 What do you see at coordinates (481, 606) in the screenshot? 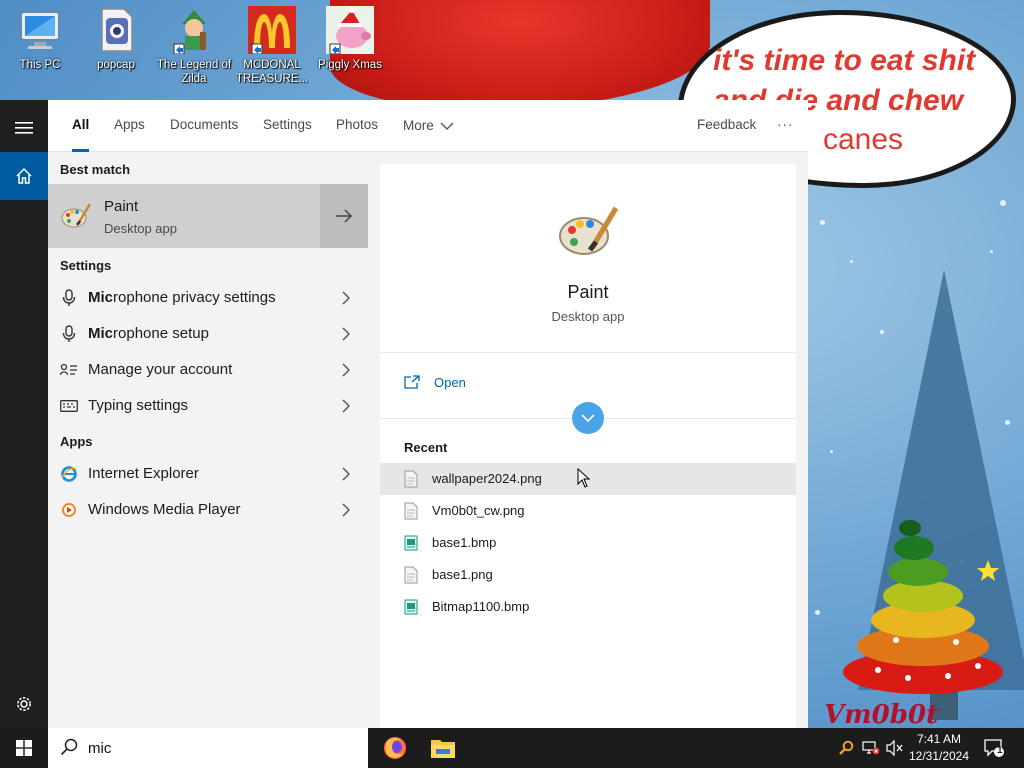
I see `recent-file-name: Bitmap1100.bmp` at bounding box center [481, 606].